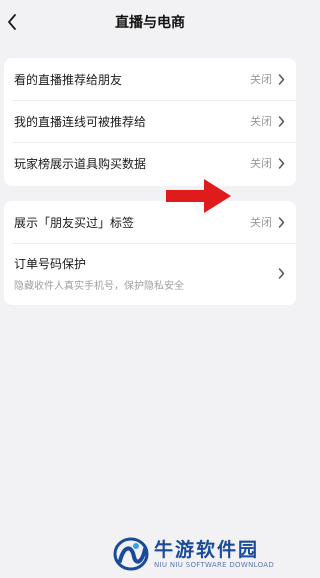 Image resolution: width=320 pixels, height=578 pixels. Describe the element at coordinates (74, 222) in the screenshot. I see `setting-label: 展示「朋友买过」标签` at that location.